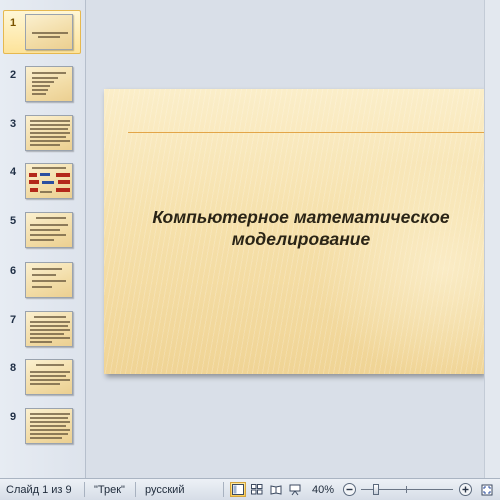 The height and width of the screenshot is (500, 500). What do you see at coordinates (13, 172) in the screenshot?
I see `thumbnail-number: 4` at bounding box center [13, 172].